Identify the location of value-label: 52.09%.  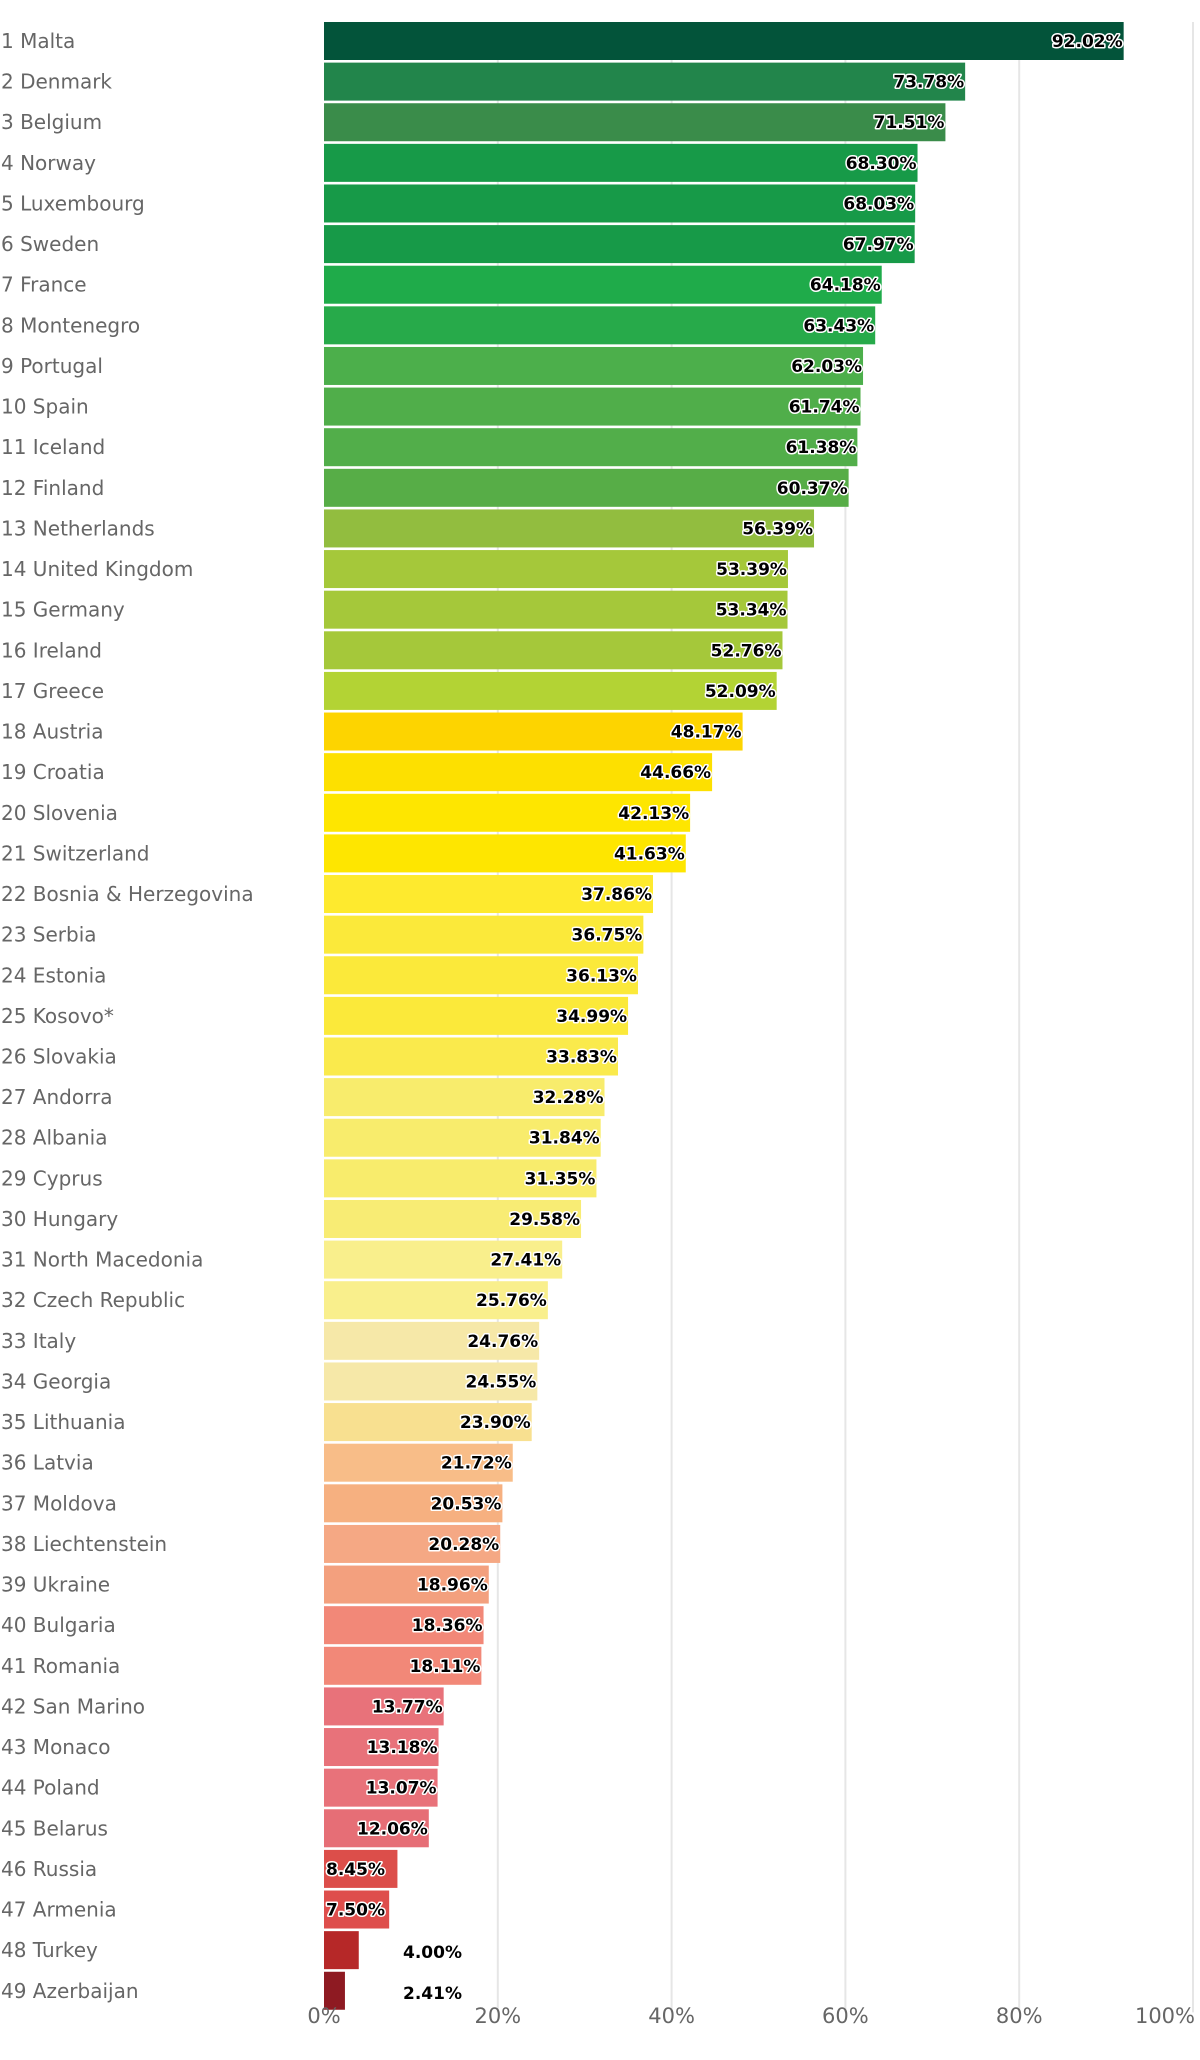
(740, 692).